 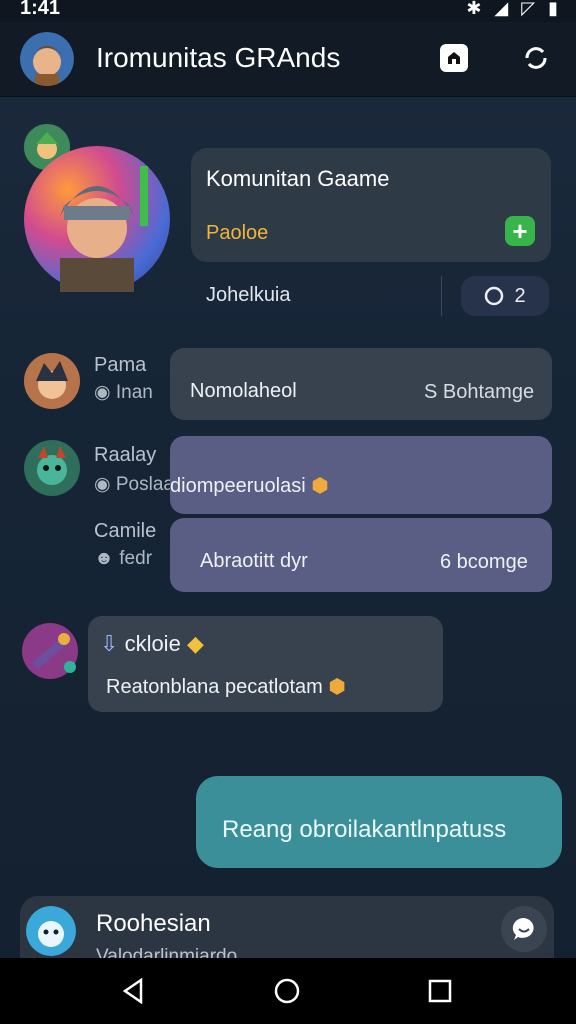 What do you see at coordinates (218, 57) in the screenshot?
I see `app-title: Iromunitas GRAnds` at bounding box center [218, 57].